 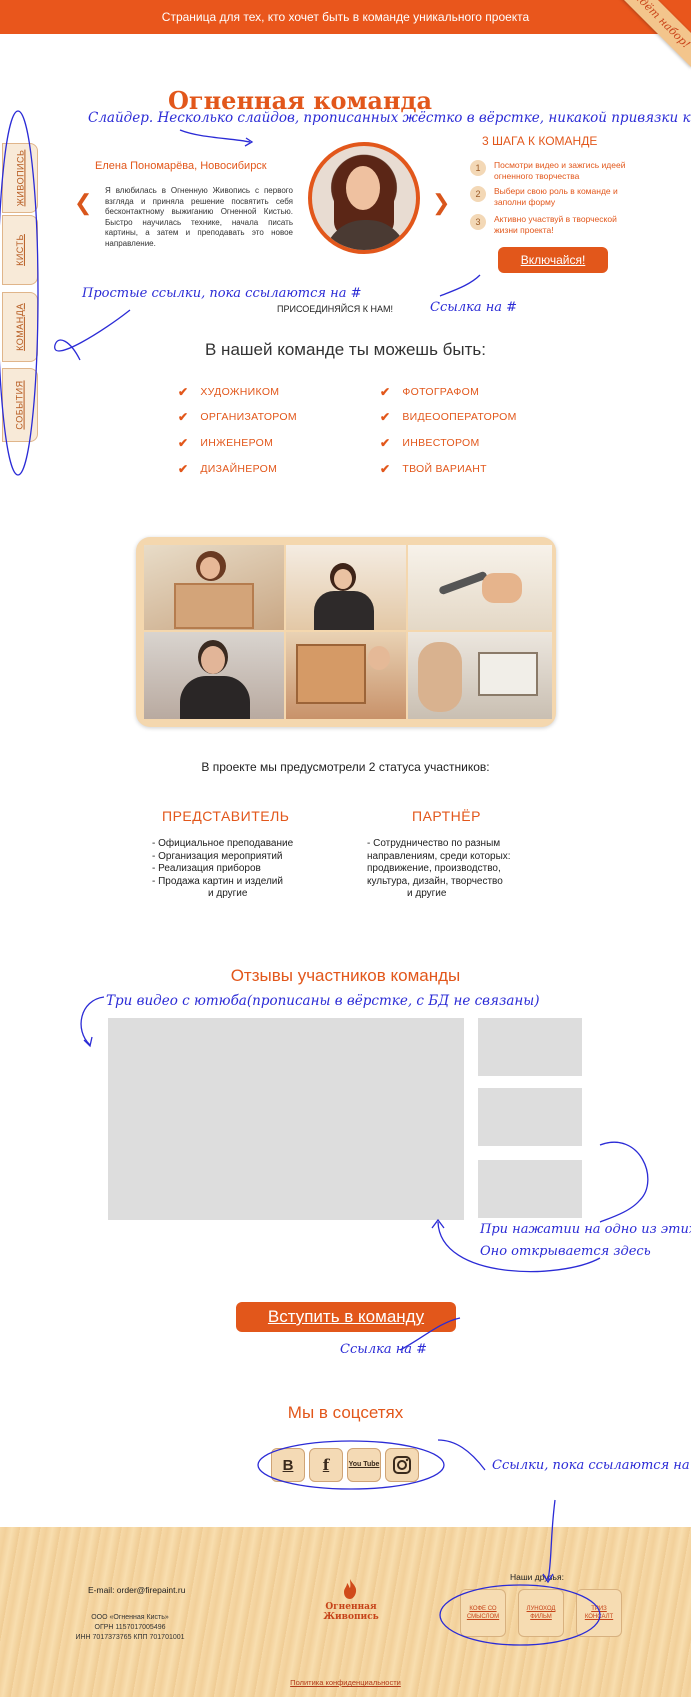 I want to click on org-line: ИНН 7017373765 КПП 701701001, so click(x=130, y=1637).